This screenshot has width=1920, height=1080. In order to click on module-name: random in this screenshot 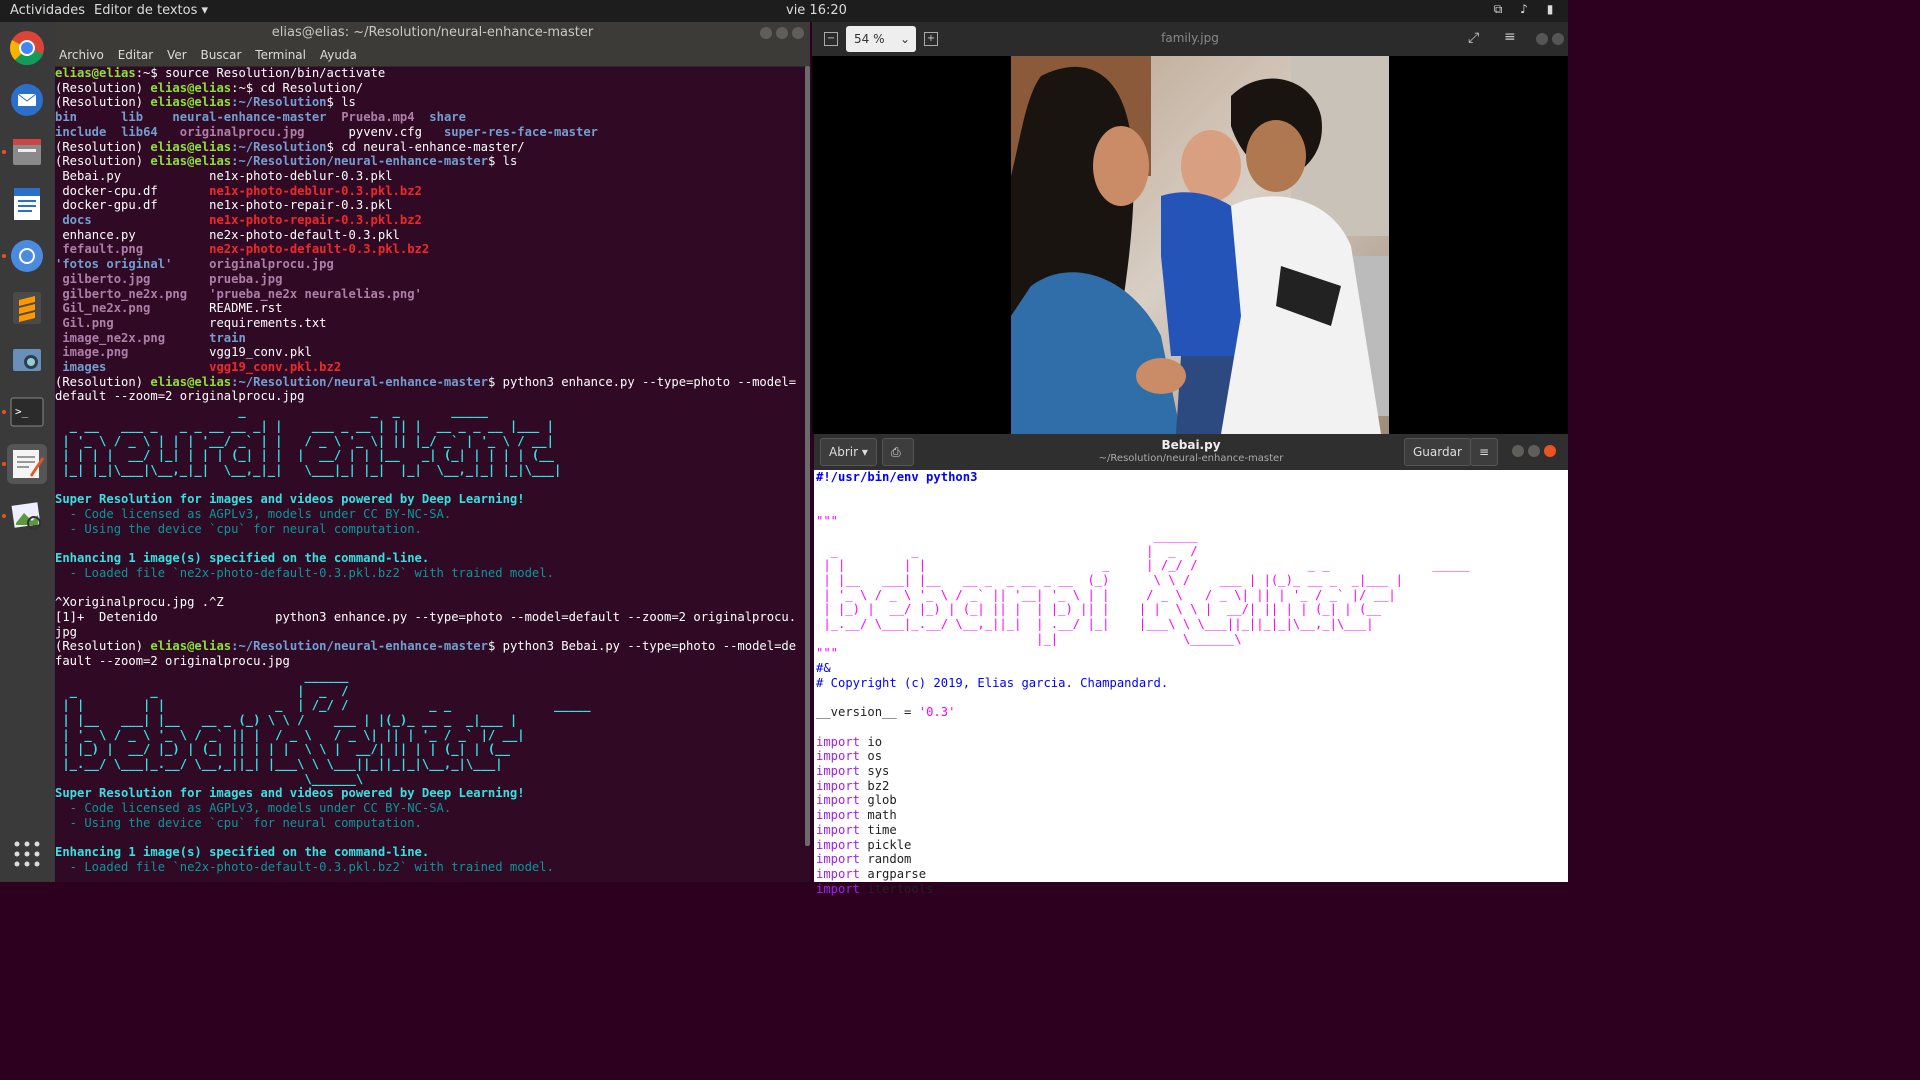, I will do `click(889, 859)`.